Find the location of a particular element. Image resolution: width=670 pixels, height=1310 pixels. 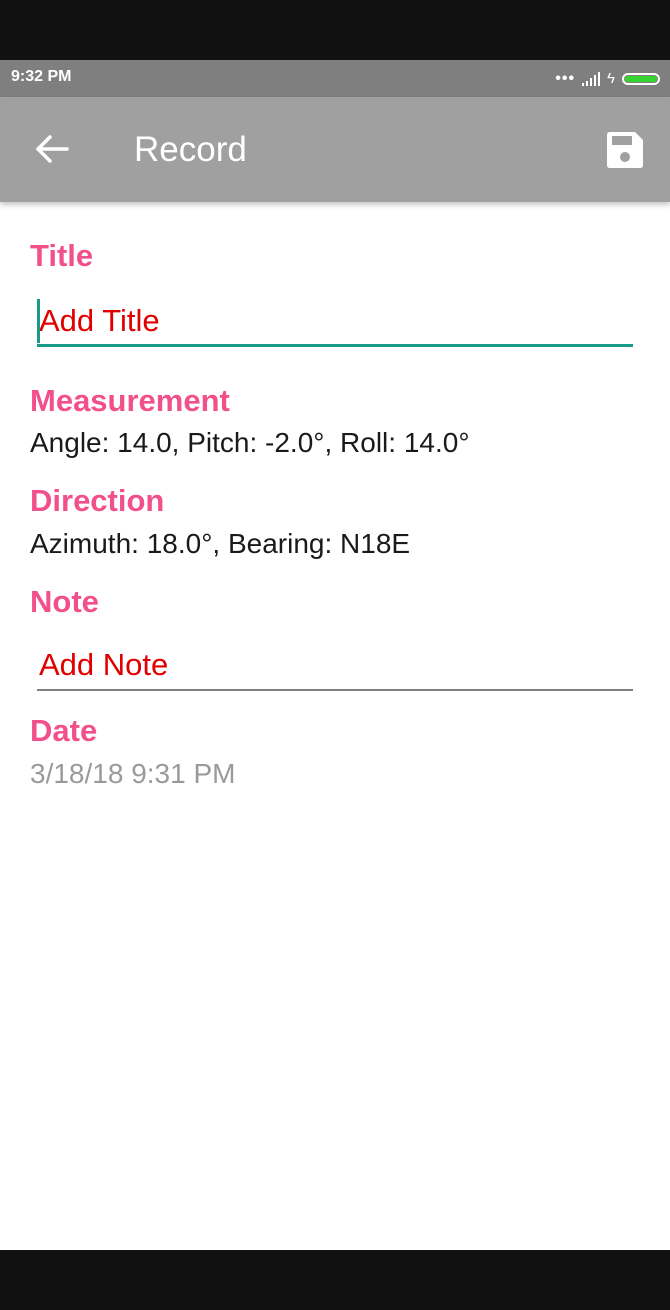

floppy-disk-icon is located at coordinates (625, 150).